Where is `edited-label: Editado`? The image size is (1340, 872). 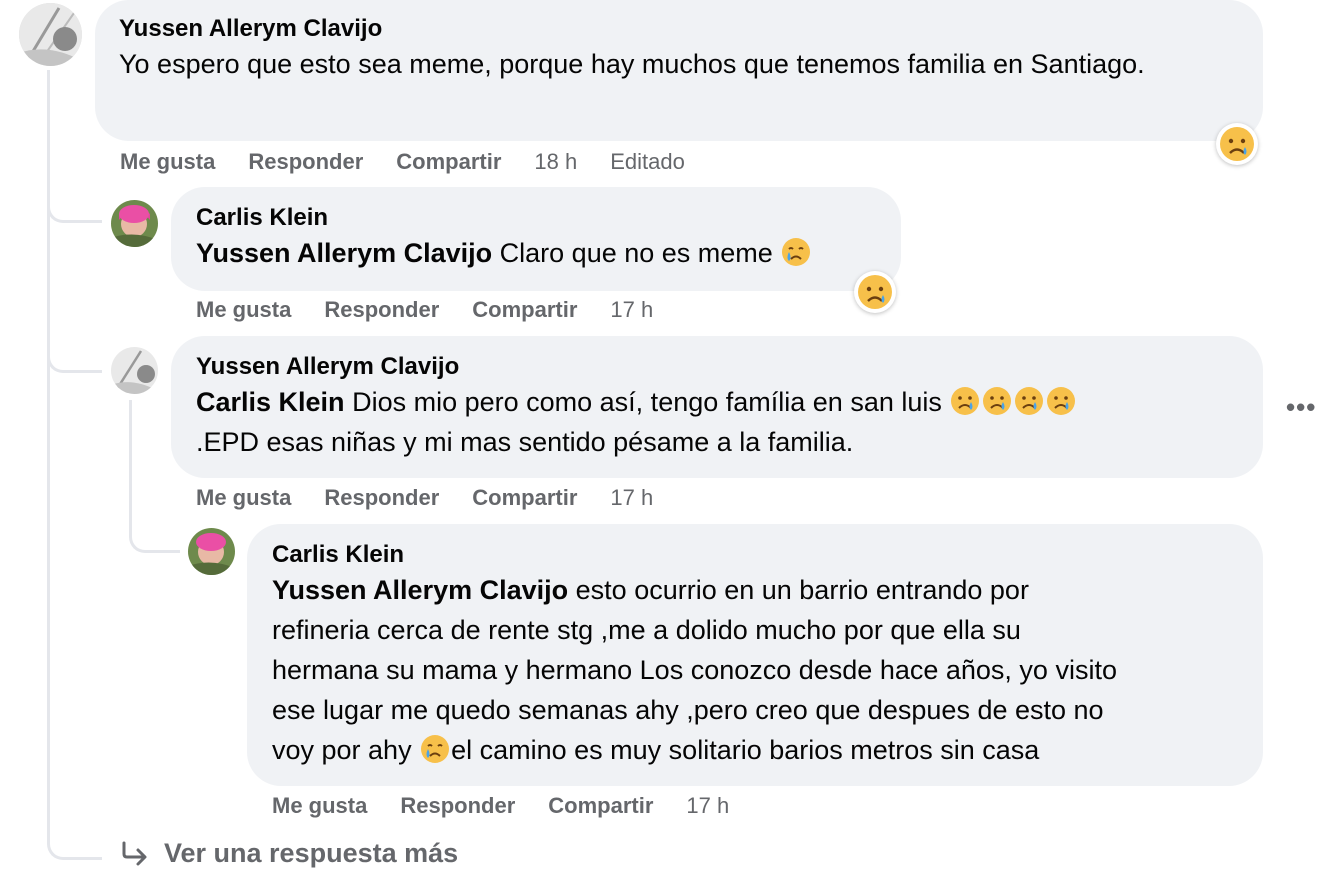
edited-label: Editado is located at coordinates (647, 161).